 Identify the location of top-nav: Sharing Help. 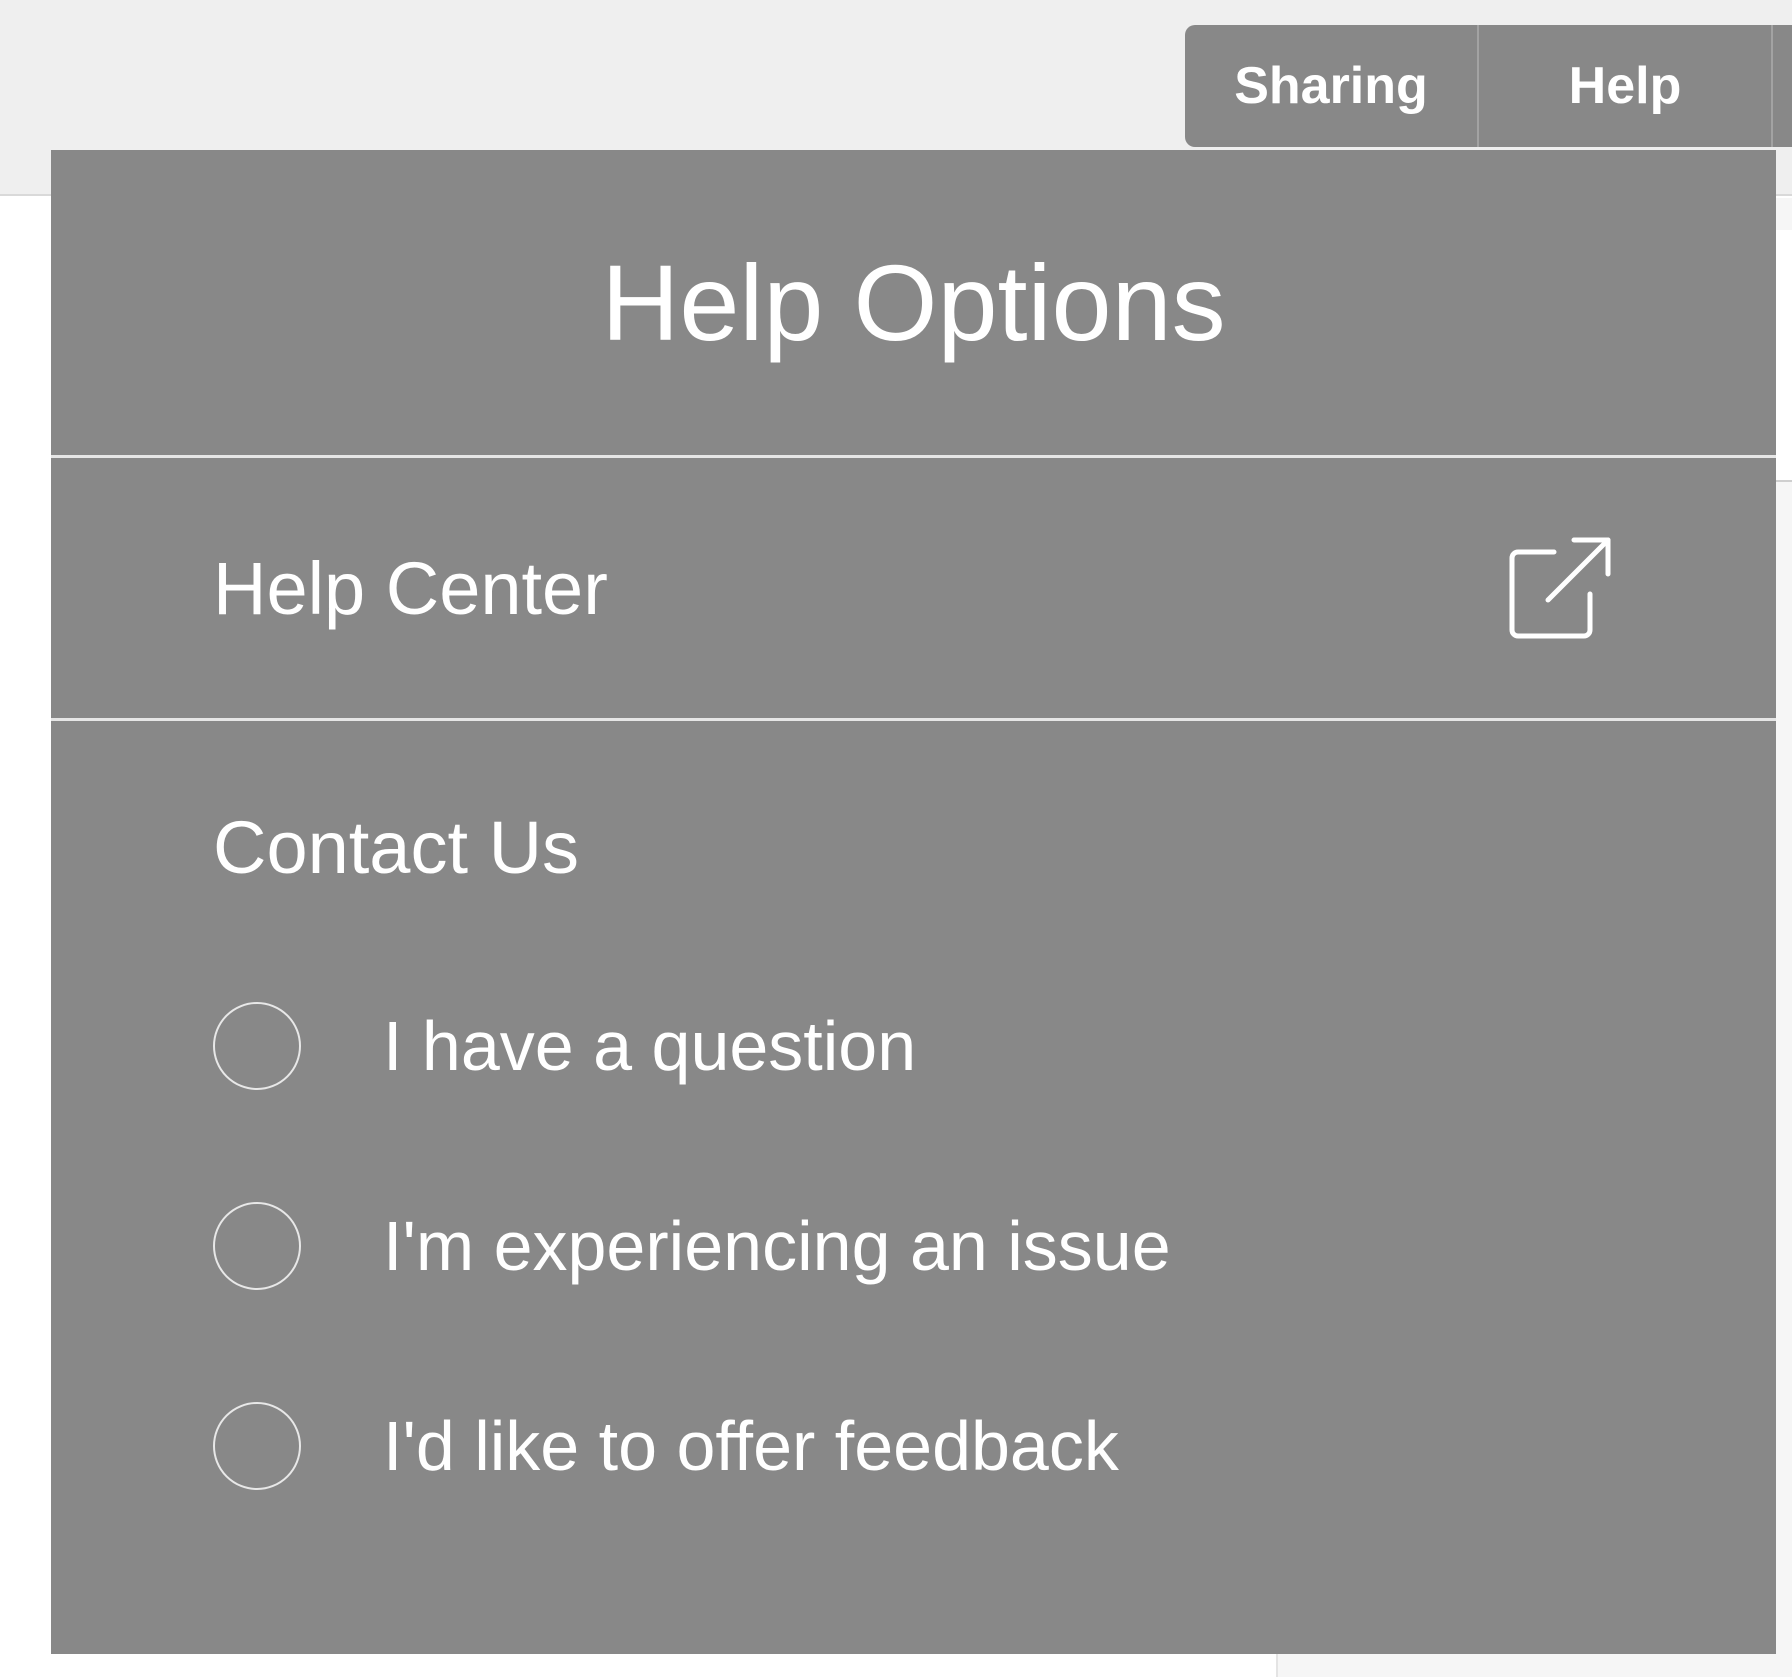
(1488, 86).